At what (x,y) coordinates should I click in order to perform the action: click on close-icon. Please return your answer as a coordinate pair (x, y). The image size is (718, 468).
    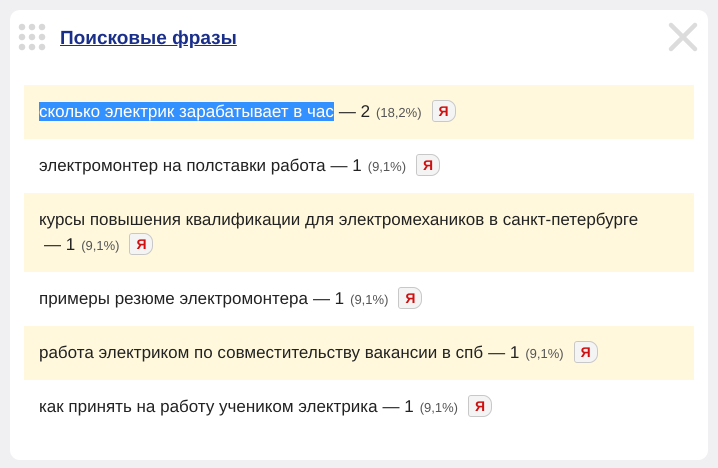
    Looking at the image, I should click on (683, 37).